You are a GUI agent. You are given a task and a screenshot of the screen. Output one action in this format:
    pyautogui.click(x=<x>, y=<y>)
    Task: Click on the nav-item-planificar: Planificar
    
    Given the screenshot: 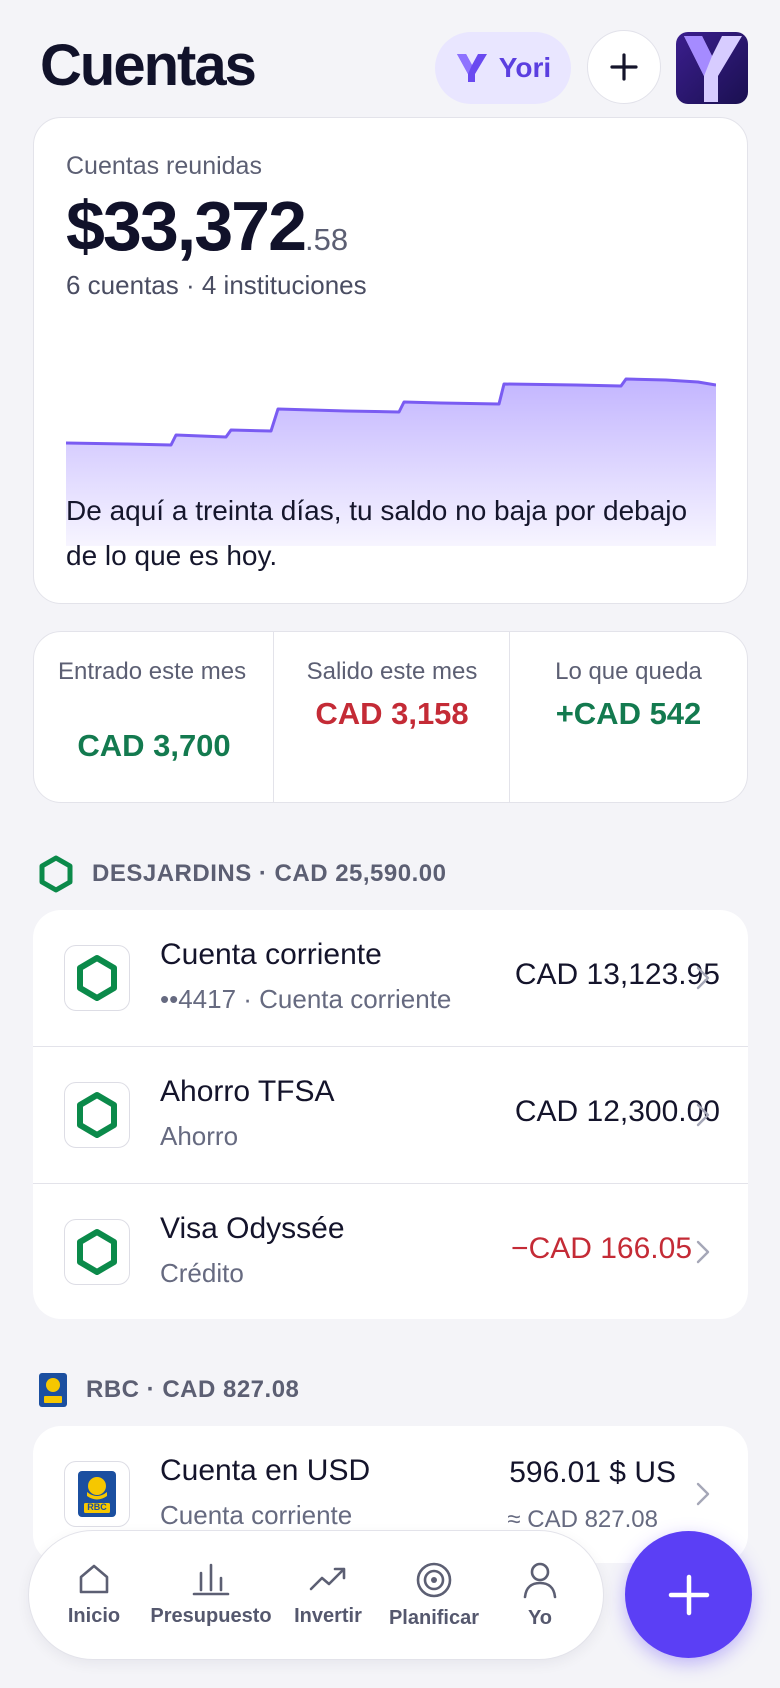 What is the action you would take?
    pyautogui.click(x=434, y=1595)
    